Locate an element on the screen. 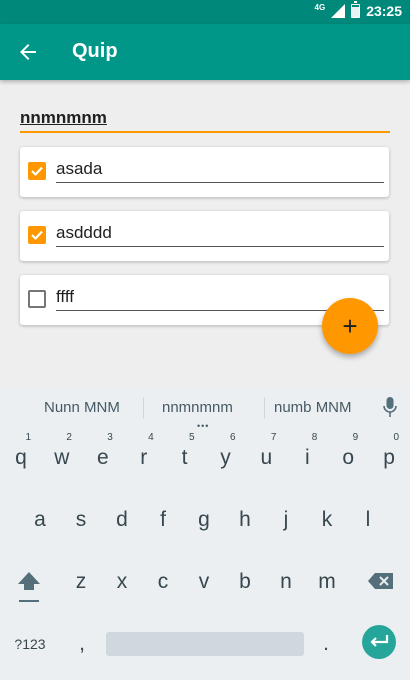 The height and width of the screenshot is (680, 410). key-l: l is located at coordinates (368, 520).